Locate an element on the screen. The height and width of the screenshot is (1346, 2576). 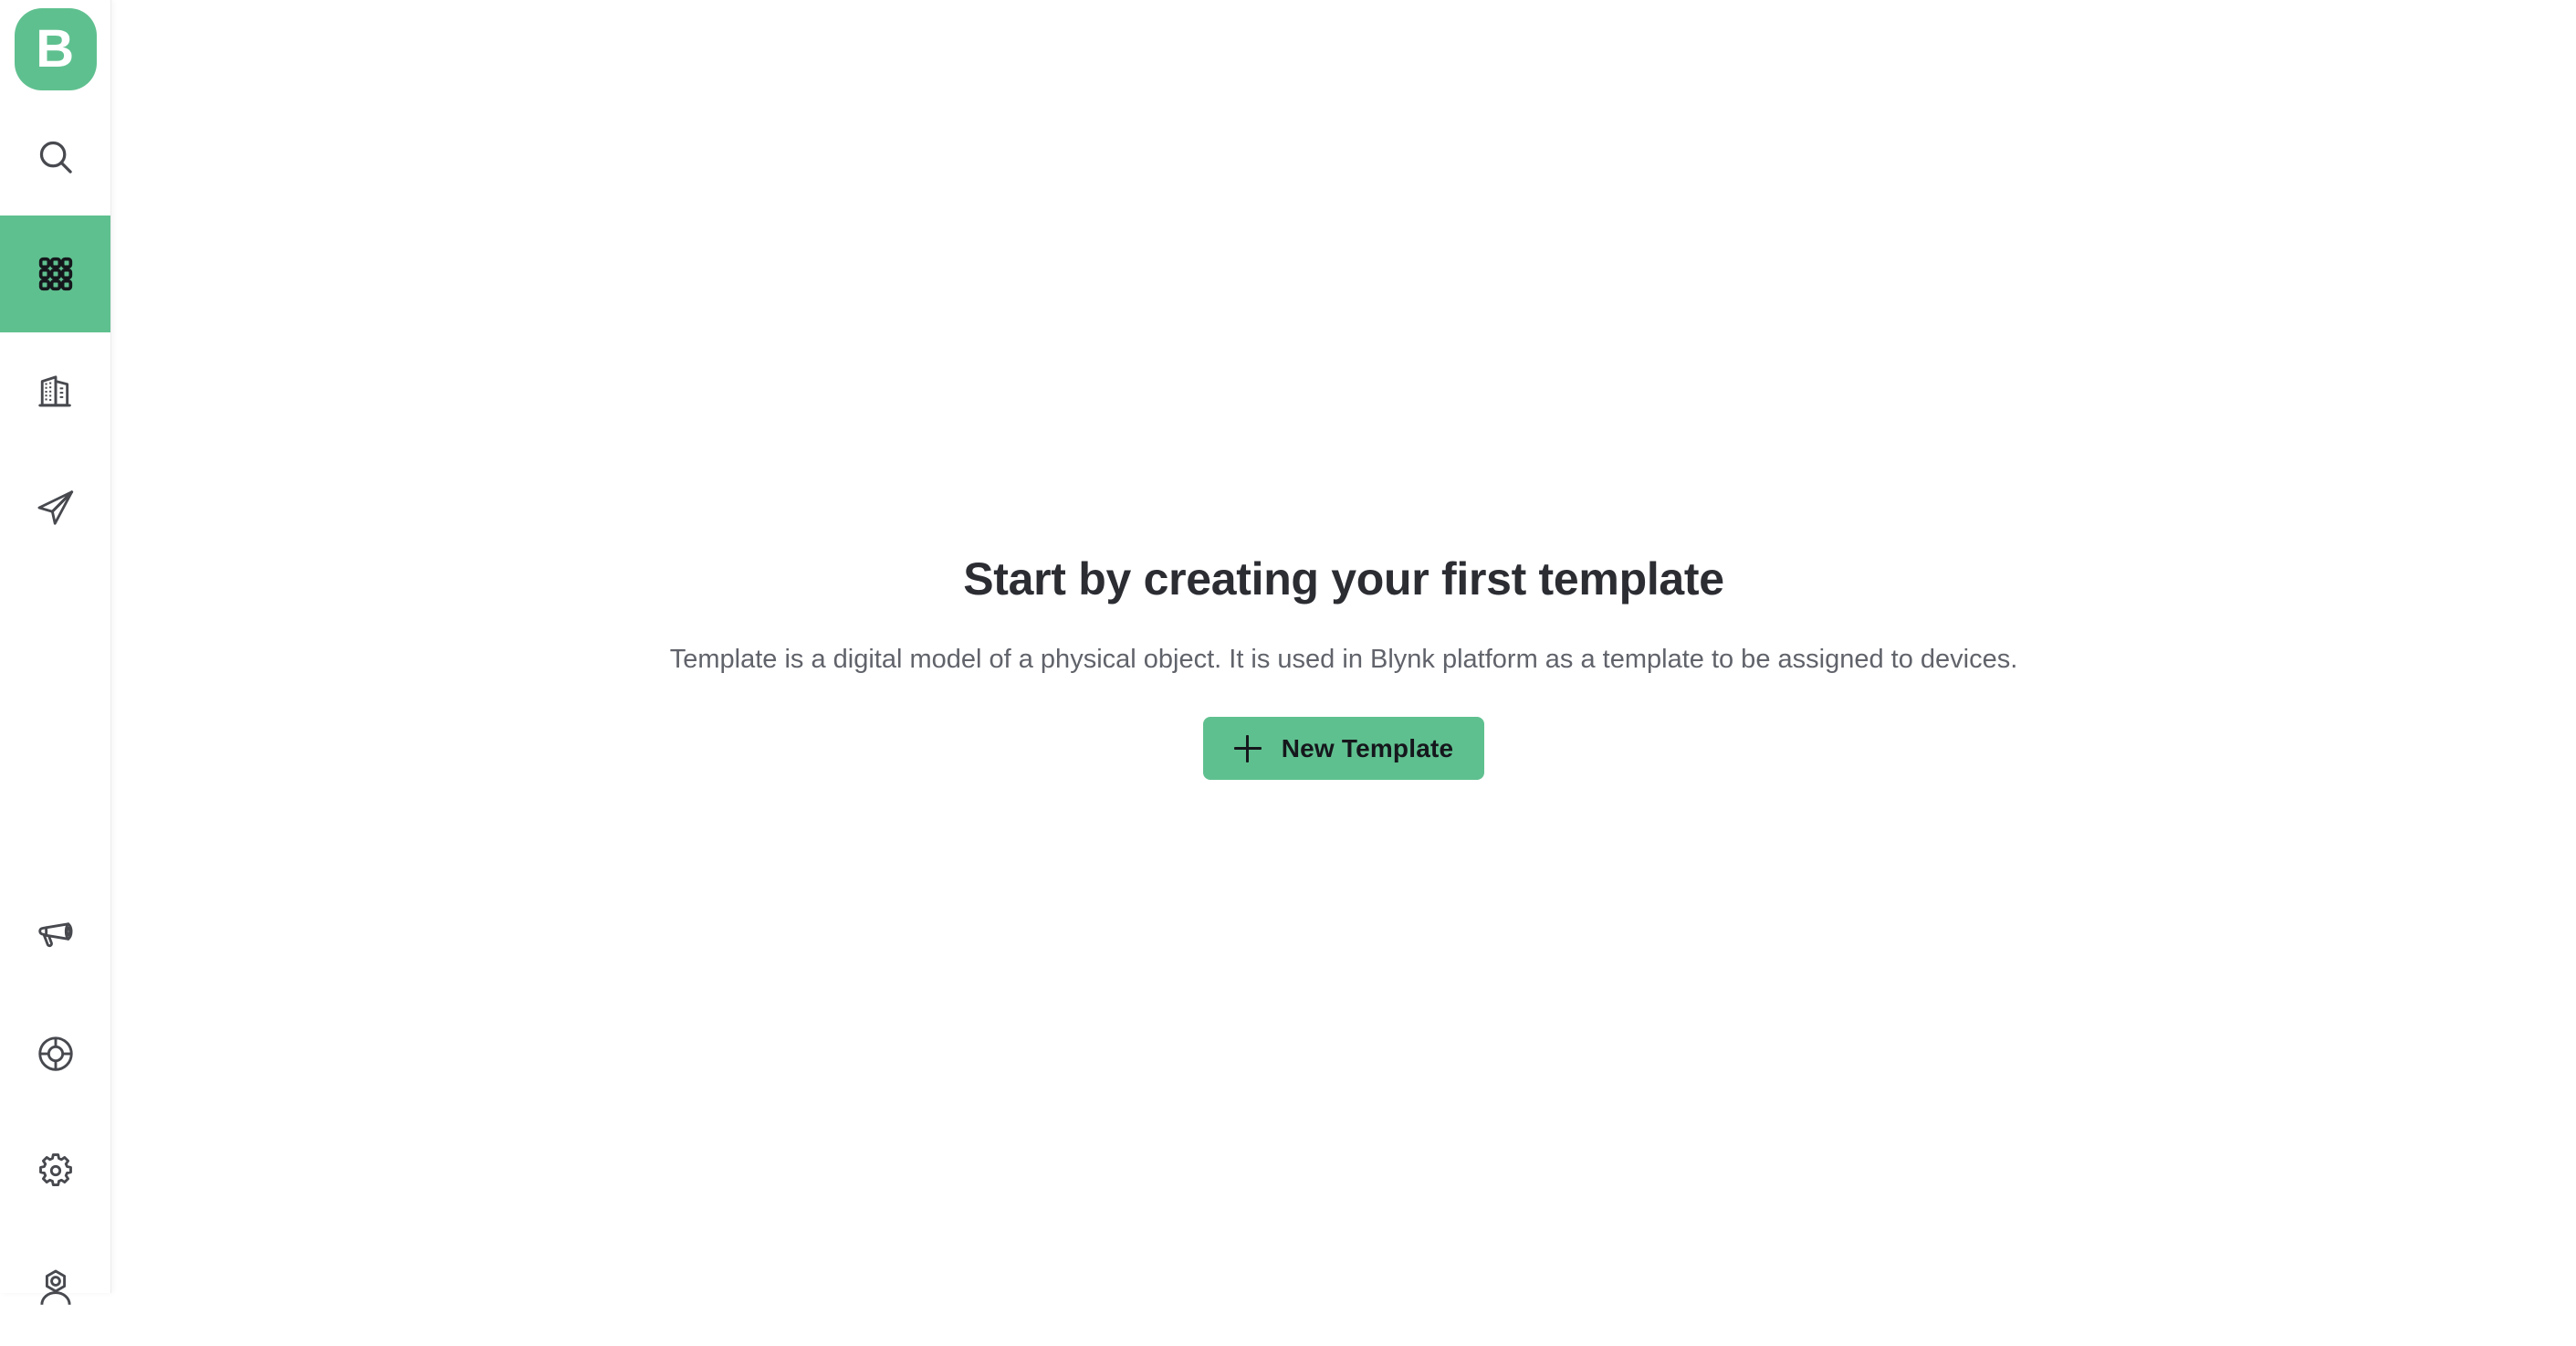
sidebar-item-announcements is located at coordinates (55, 936).